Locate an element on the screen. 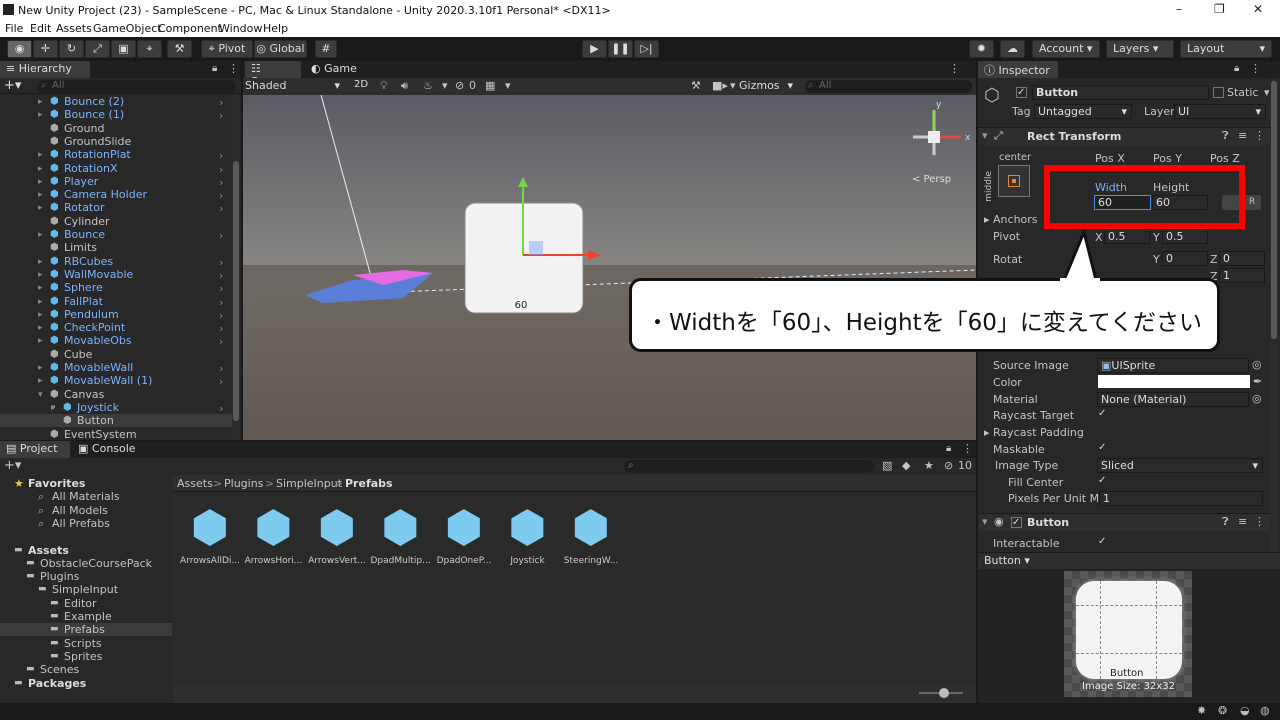 The width and height of the screenshot is (1280, 720). button-component-header: ▾ ◉ ✓ Button ❓︎ ≡ ⋮ is located at coordinates (1124, 522).